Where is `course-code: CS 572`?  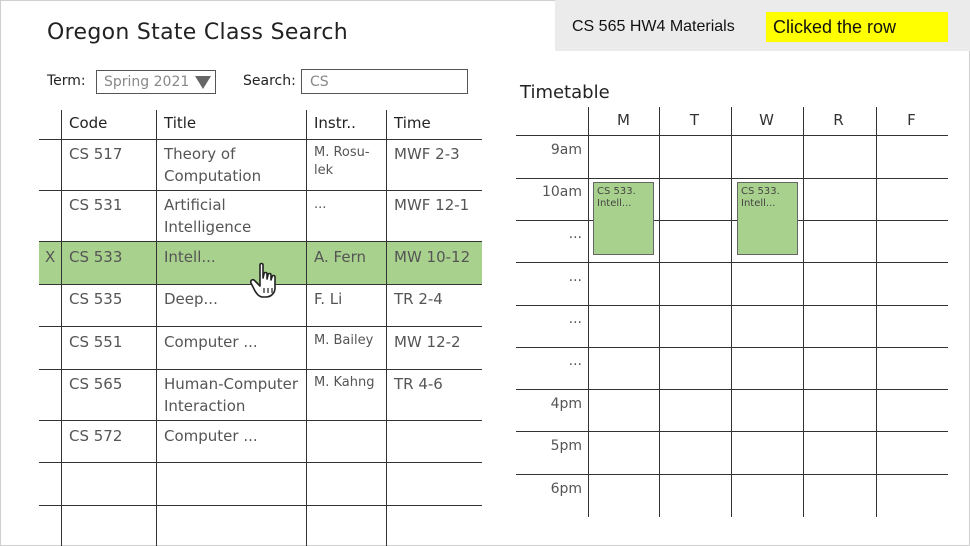 course-code: CS 572 is located at coordinates (96, 436).